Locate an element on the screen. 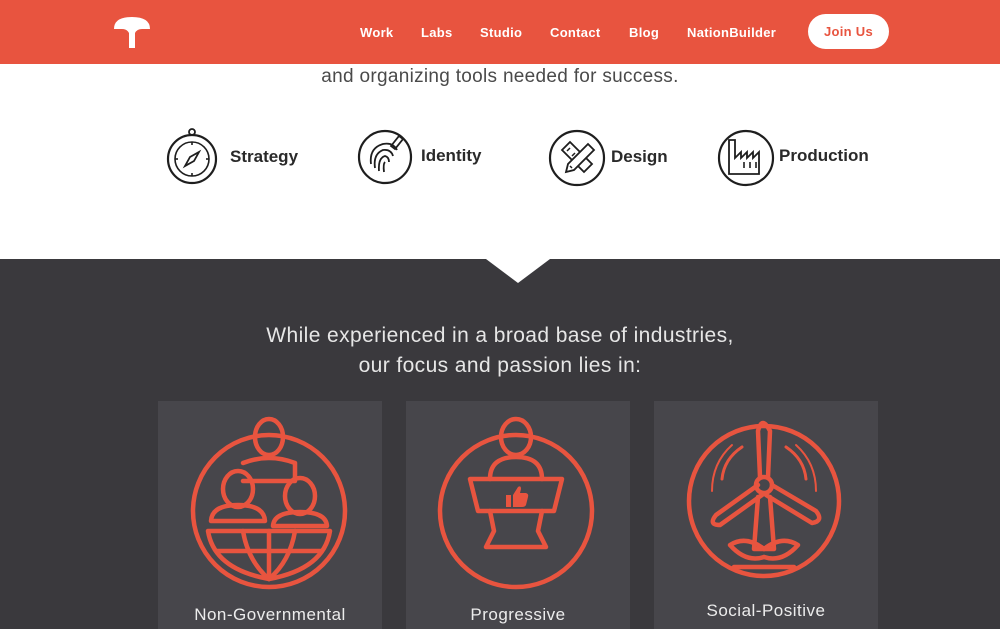 The height and width of the screenshot is (629, 1000). card-label-progressive: Progressive is located at coordinates (518, 614).